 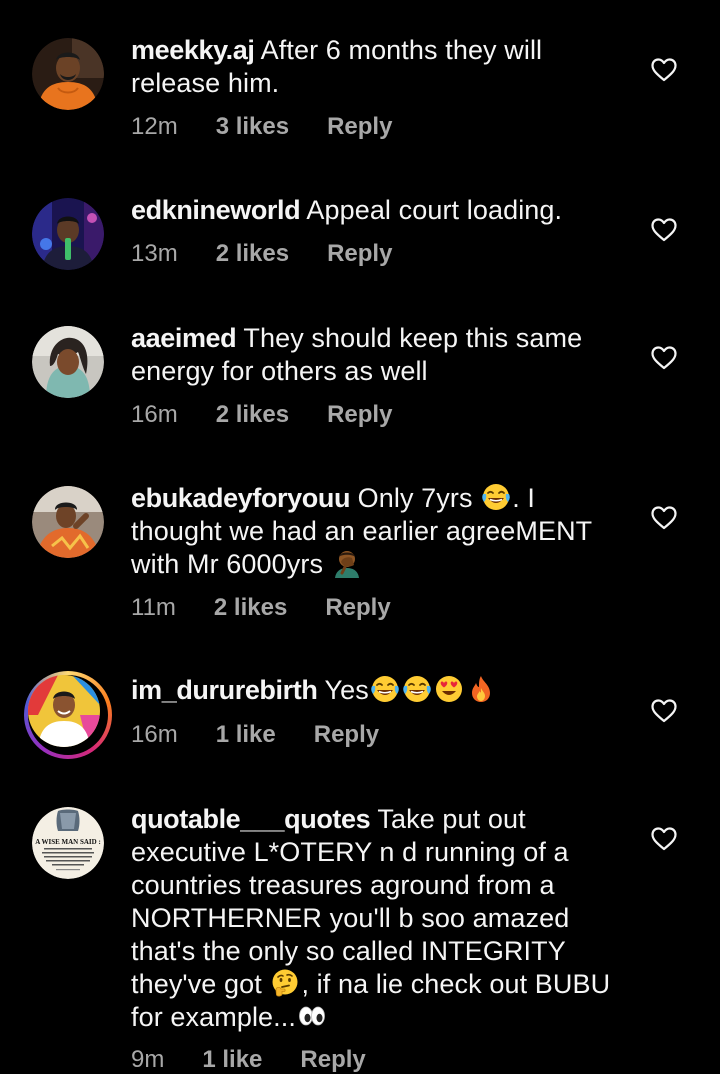 What do you see at coordinates (184, 338) in the screenshot?
I see `comment-username: aaeimed` at bounding box center [184, 338].